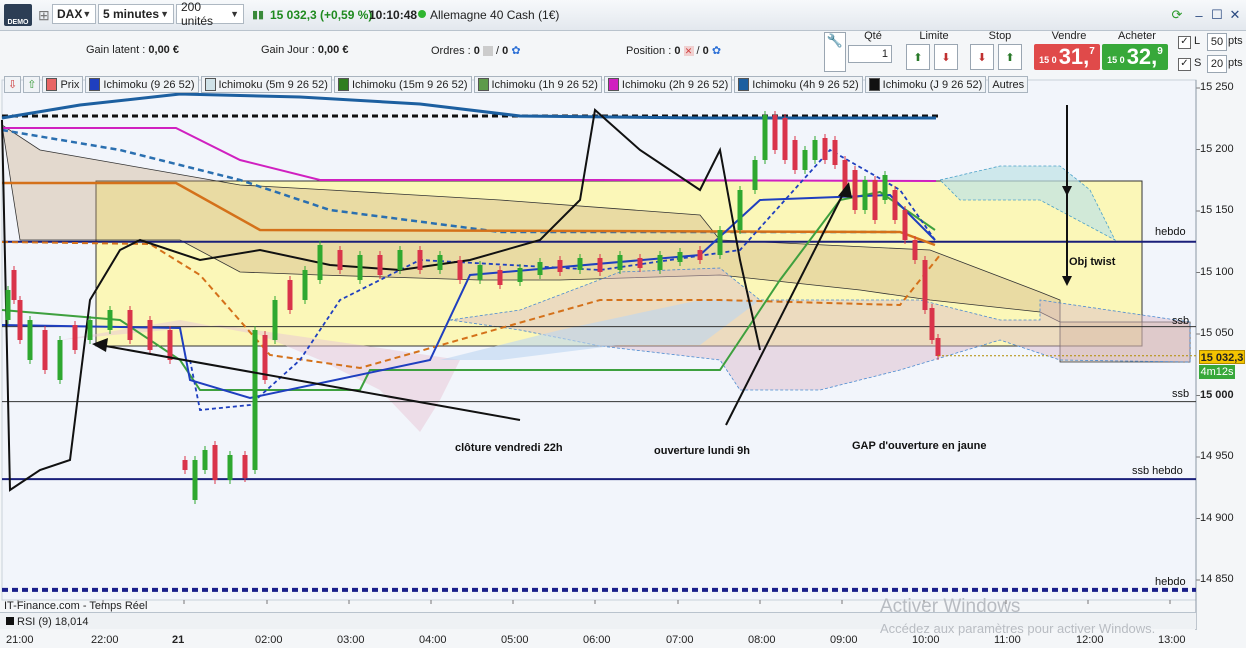 The image size is (1246, 648). What do you see at coordinates (1222, 357) in the screenshot?
I see `current-price-tag: 15 032,3` at bounding box center [1222, 357].